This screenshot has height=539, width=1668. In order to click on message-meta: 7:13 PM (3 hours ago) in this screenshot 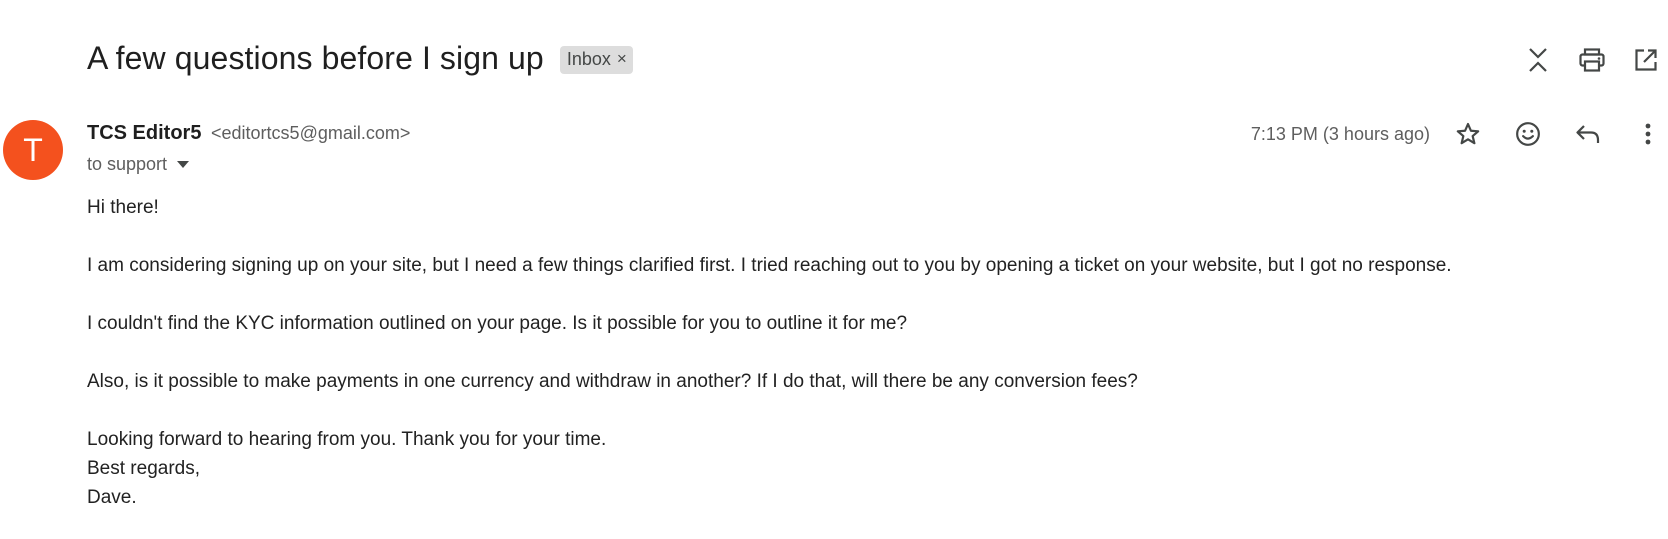, I will do `click(1459, 134)`.